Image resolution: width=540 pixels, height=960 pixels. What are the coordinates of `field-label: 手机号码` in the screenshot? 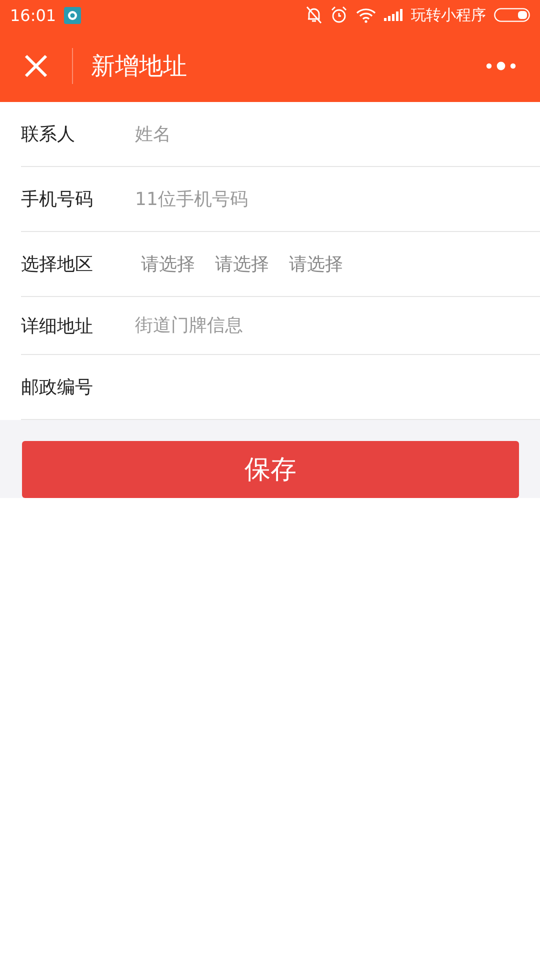 It's located at (57, 199).